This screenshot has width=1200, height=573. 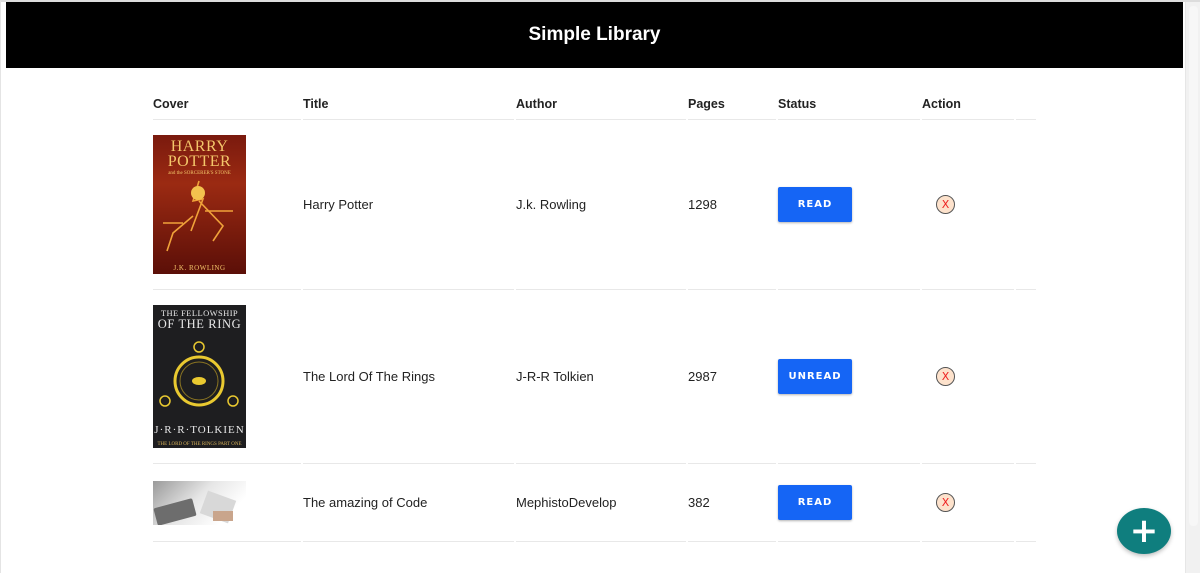 What do you see at coordinates (732, 503) in the screenshot?
I see `pages-cell: 382` at bounding box center [732, 503].